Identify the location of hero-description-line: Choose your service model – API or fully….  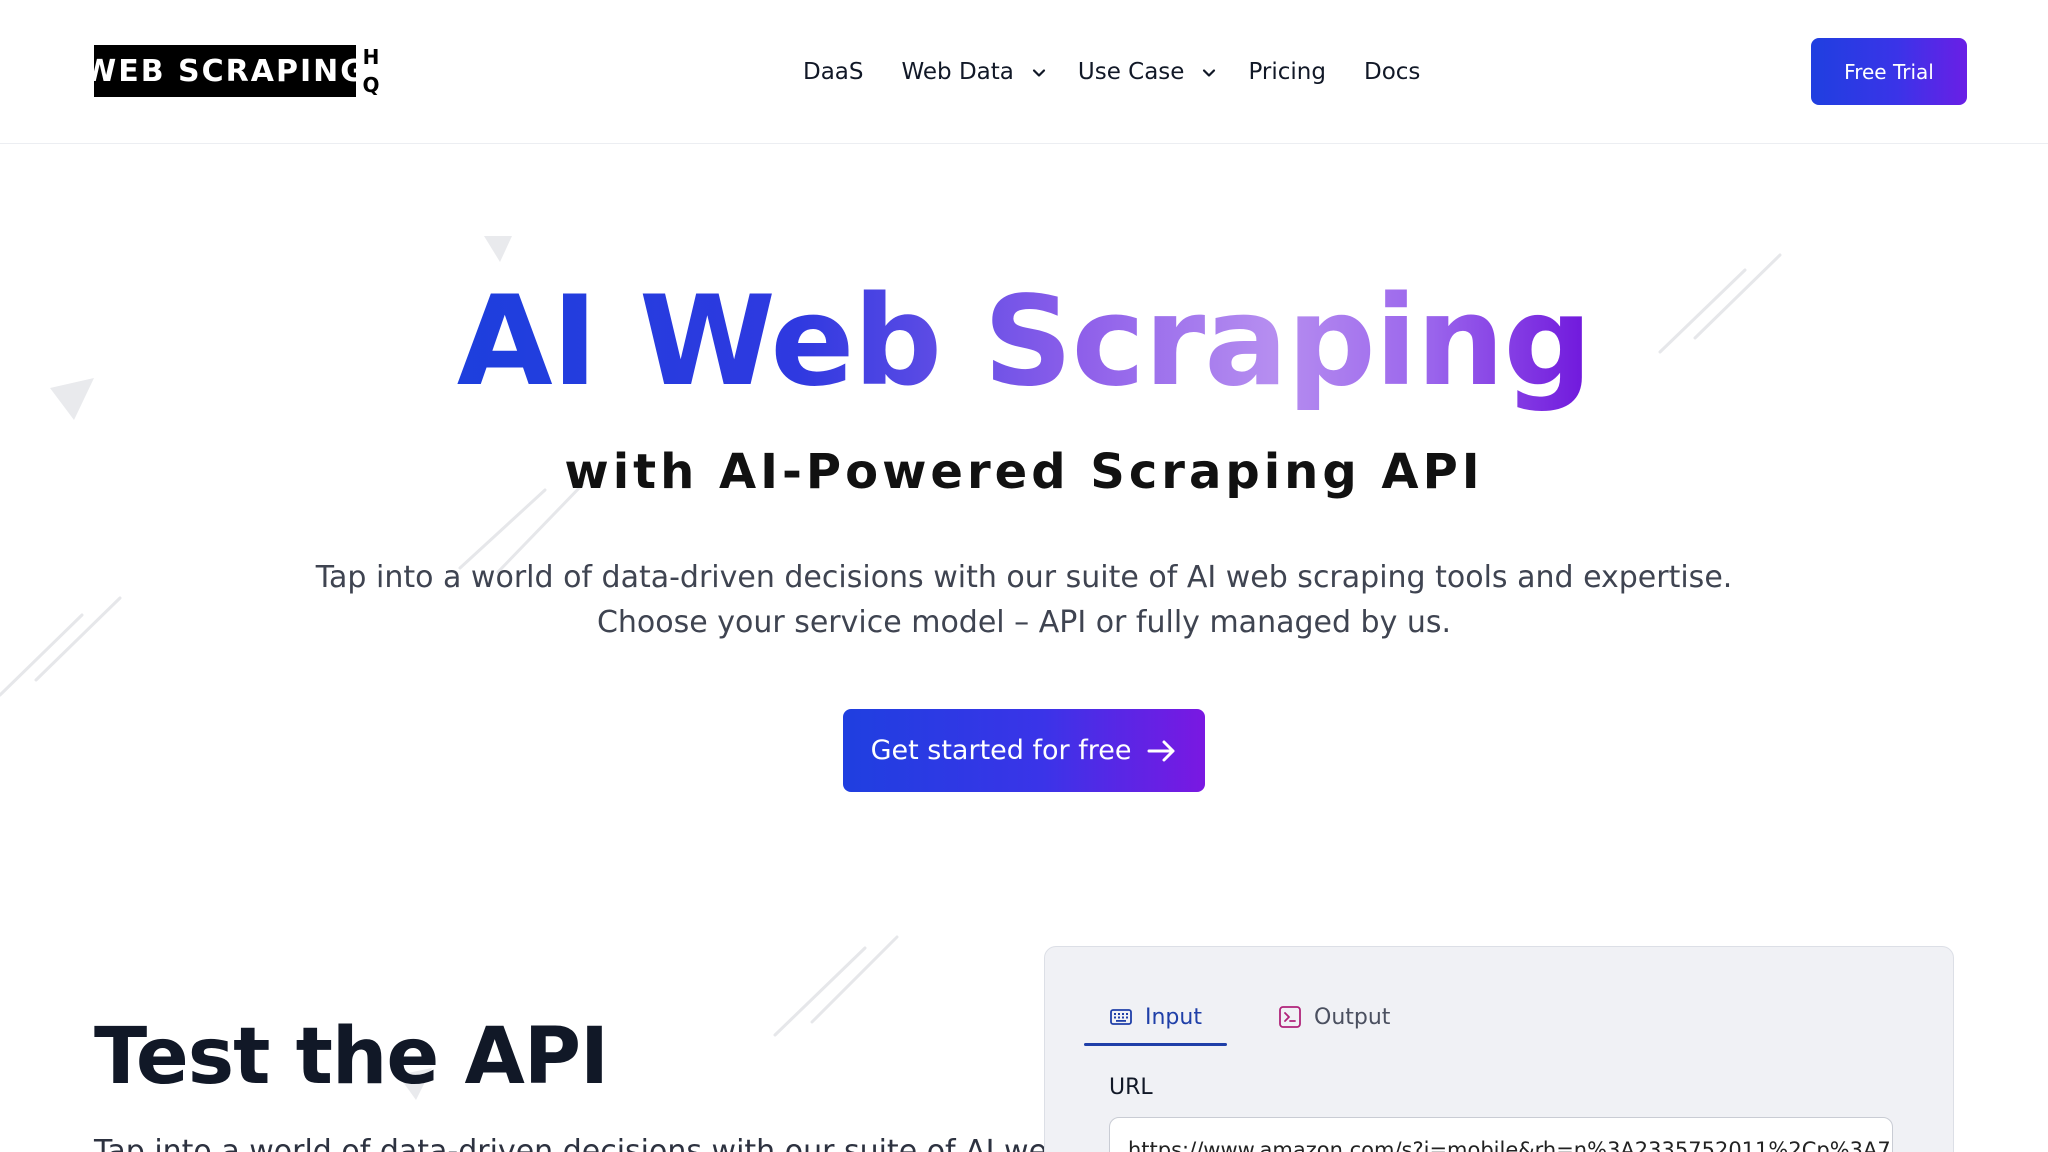
(1024, 622).